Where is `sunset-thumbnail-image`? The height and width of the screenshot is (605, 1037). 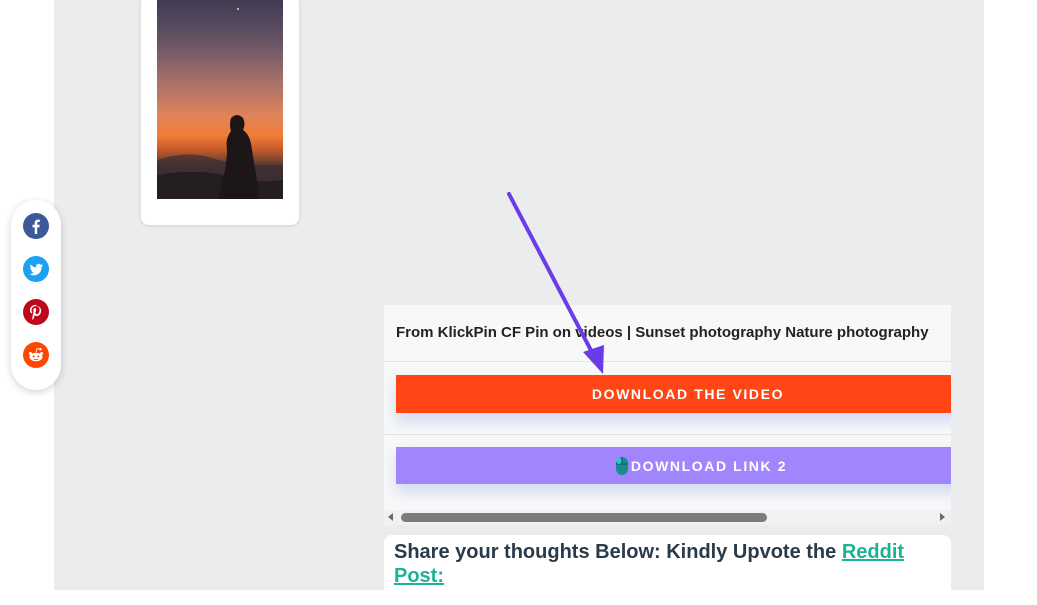 sunset-thumbnail-image is located at coordinates (220, 99).